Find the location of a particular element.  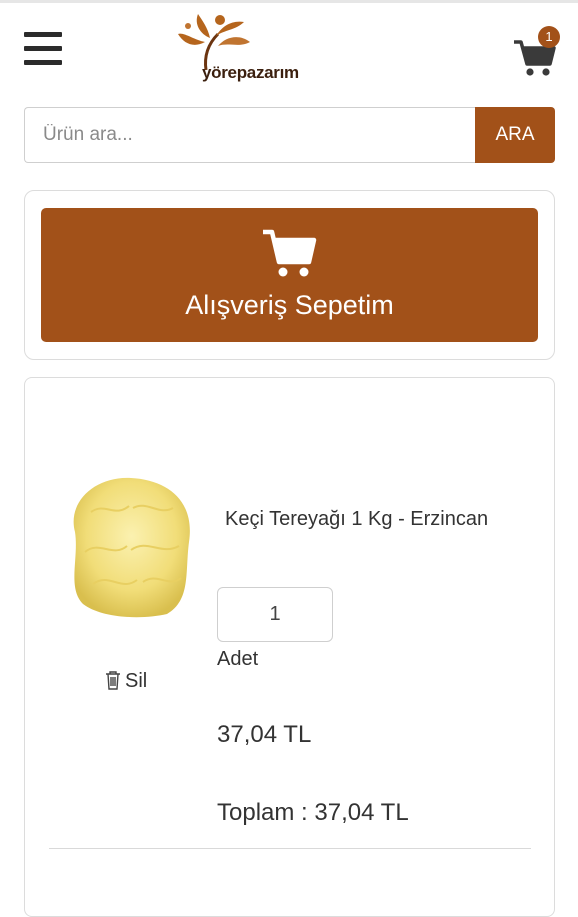

search-bar: ARA is located at coordinates (289, 135).